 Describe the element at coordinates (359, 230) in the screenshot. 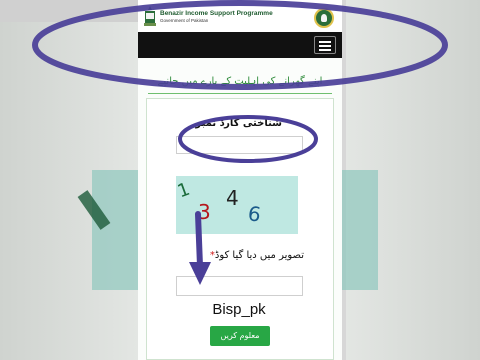

I see `blurred-captcha-right` at that location.